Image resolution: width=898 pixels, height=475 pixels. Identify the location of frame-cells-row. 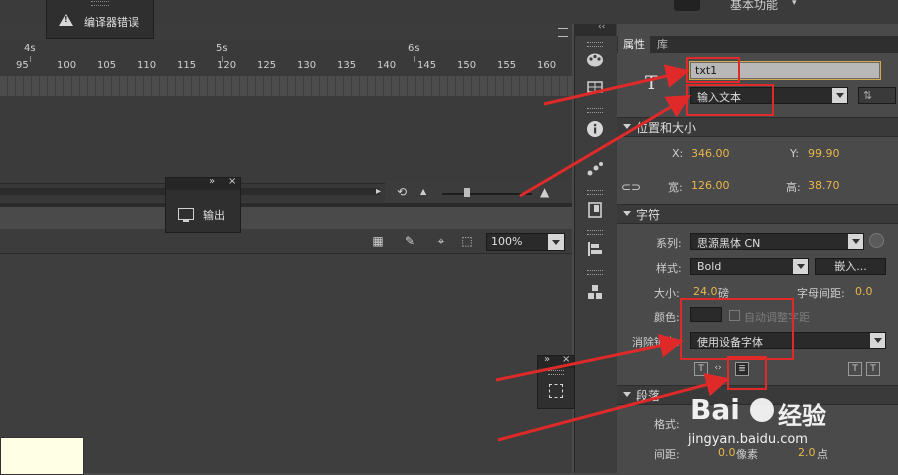
(286, 86).